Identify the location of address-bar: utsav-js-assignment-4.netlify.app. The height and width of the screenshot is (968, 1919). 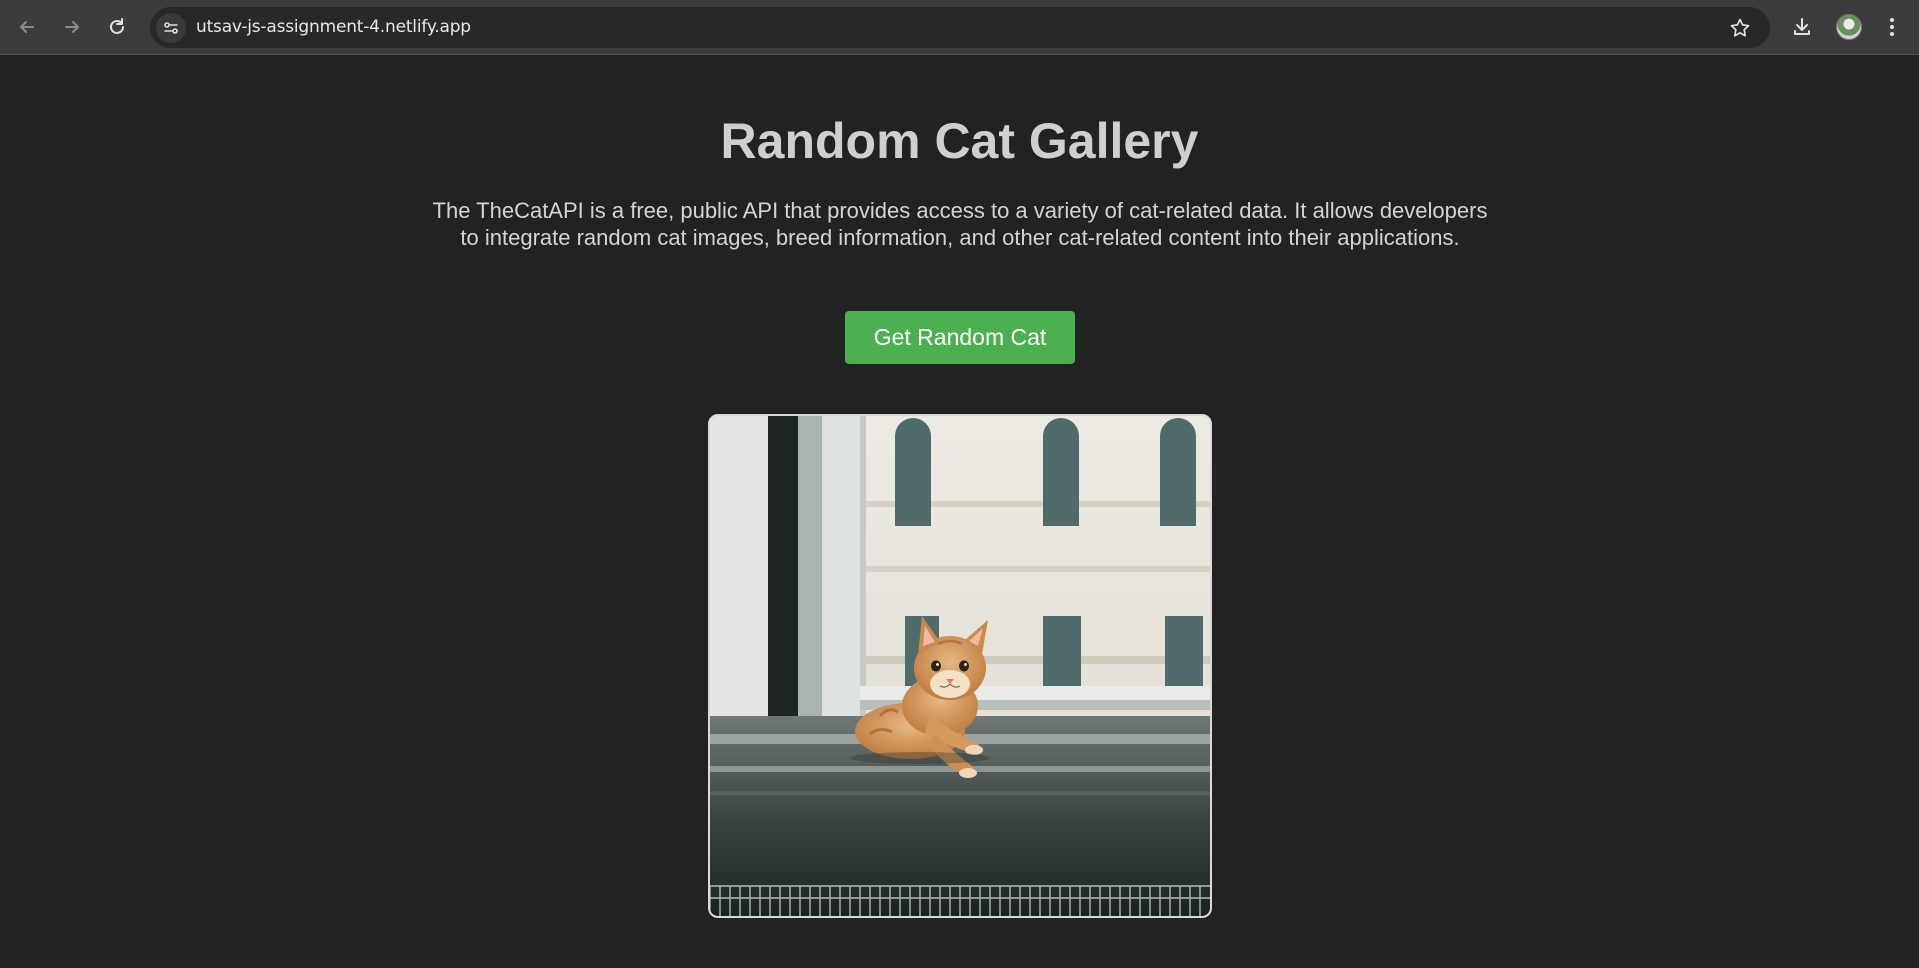
(960, 27).